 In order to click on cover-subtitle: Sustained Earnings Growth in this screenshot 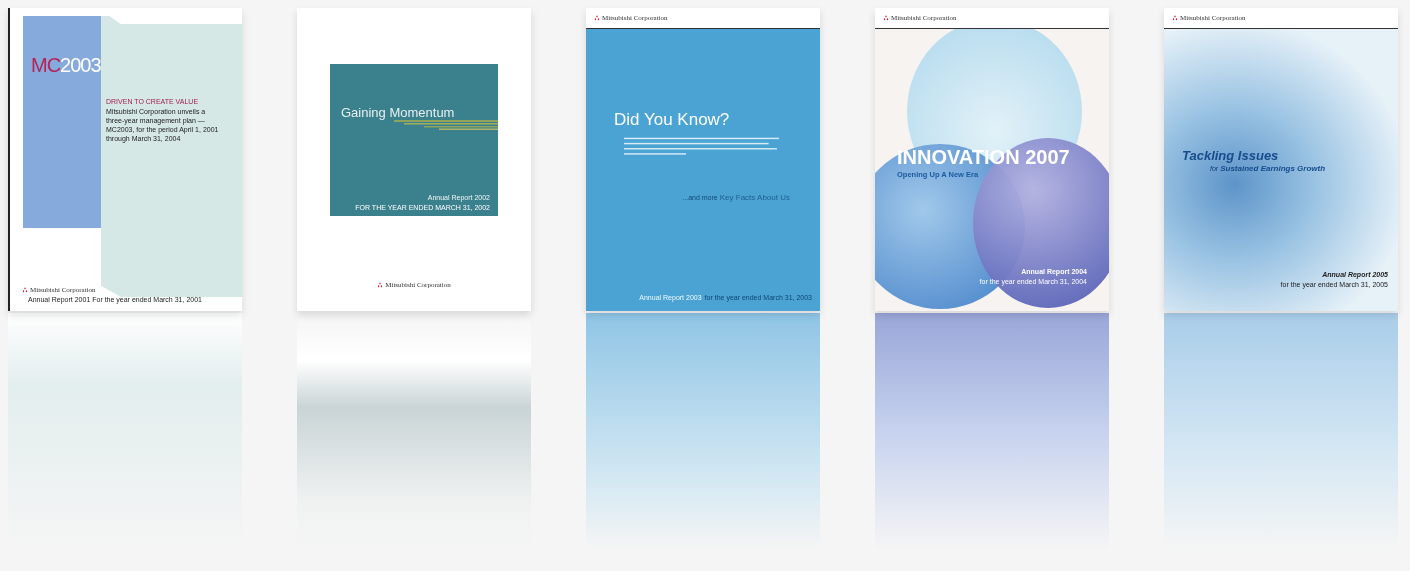, I will do `click(1273, 168)`.